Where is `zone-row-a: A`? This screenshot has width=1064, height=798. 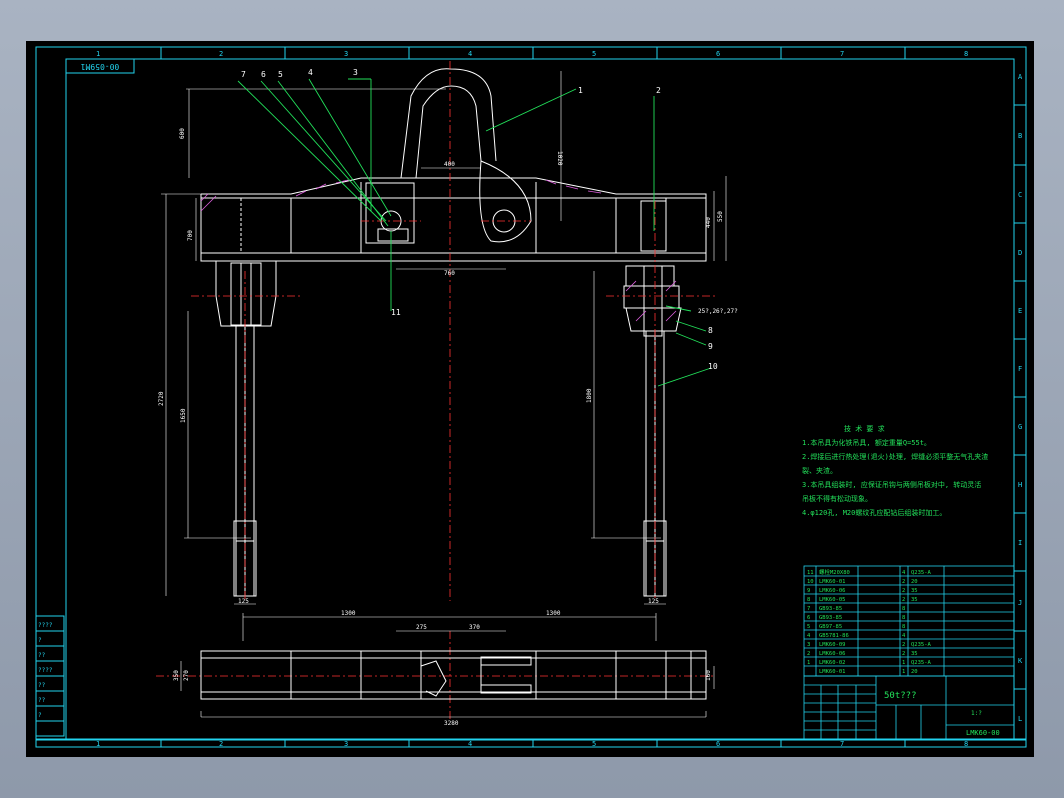
zone-row-a: A is located at coordinates (1020, 77).